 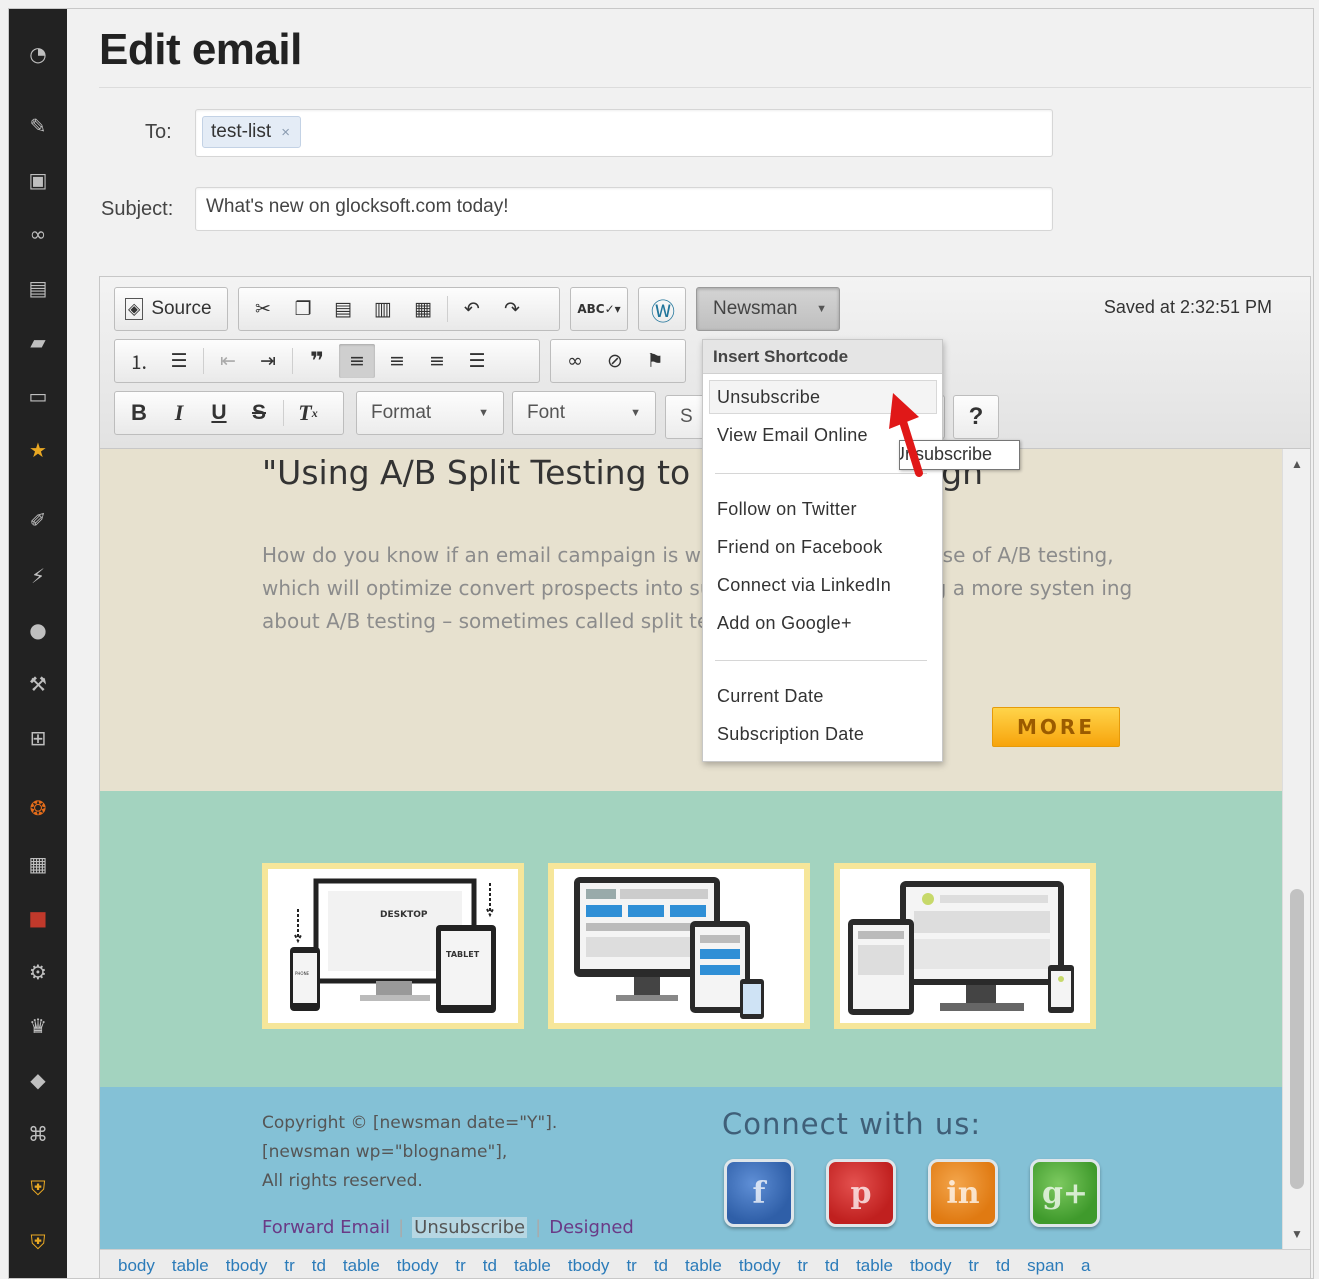 I want to click on newsman-icon: ❂, so click(x=38, y=808).